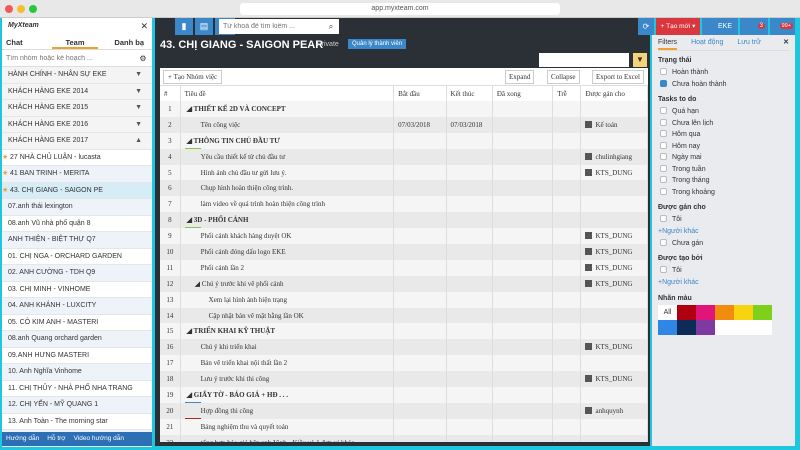 The height and width of the screenshot is (450, 800). Describe the element at coordinates (723, 220) in the screenshot. I see `assigned-me-checkbox: Tôi` at that location.